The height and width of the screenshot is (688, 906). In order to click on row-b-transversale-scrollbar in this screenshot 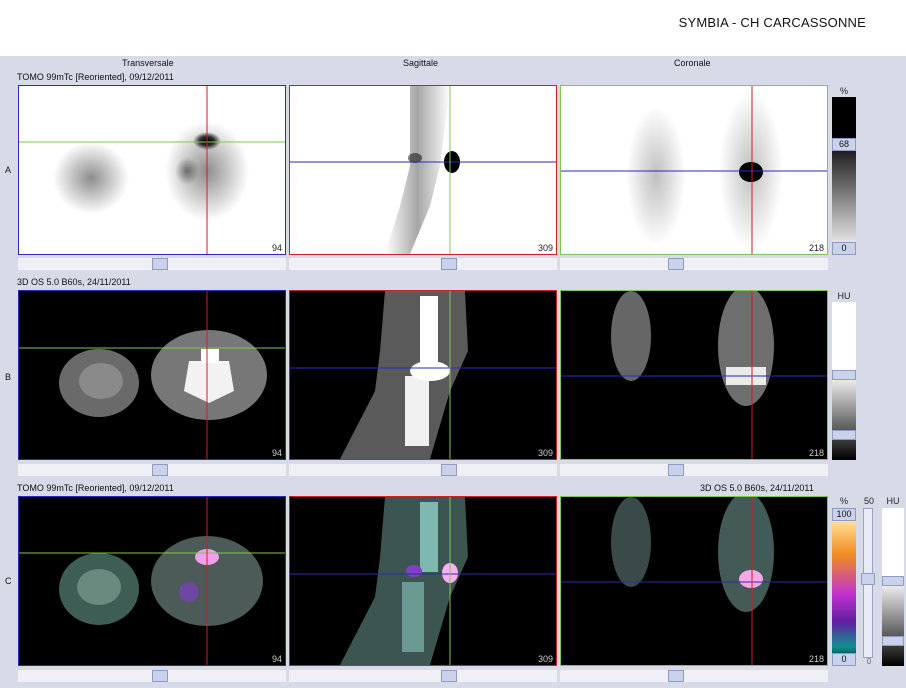, I will do `click(152, 470)`.